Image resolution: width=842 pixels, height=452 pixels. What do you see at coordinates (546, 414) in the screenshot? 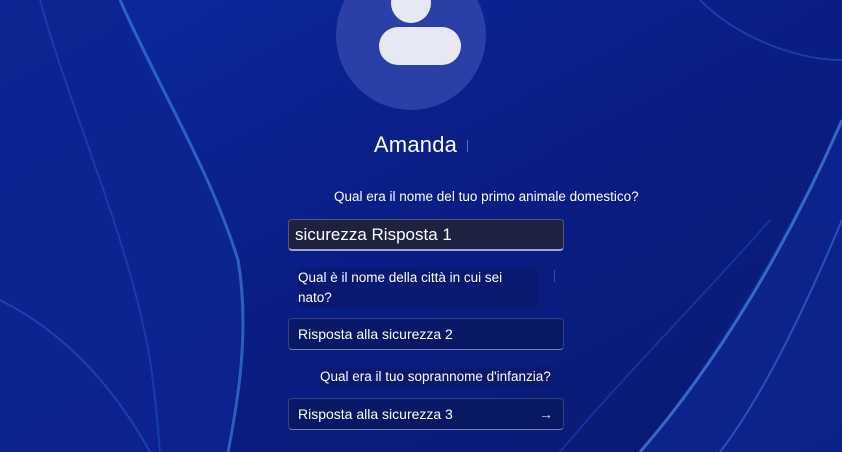
I see `arrow-right-icon: →` at bounding box center [546, 414].